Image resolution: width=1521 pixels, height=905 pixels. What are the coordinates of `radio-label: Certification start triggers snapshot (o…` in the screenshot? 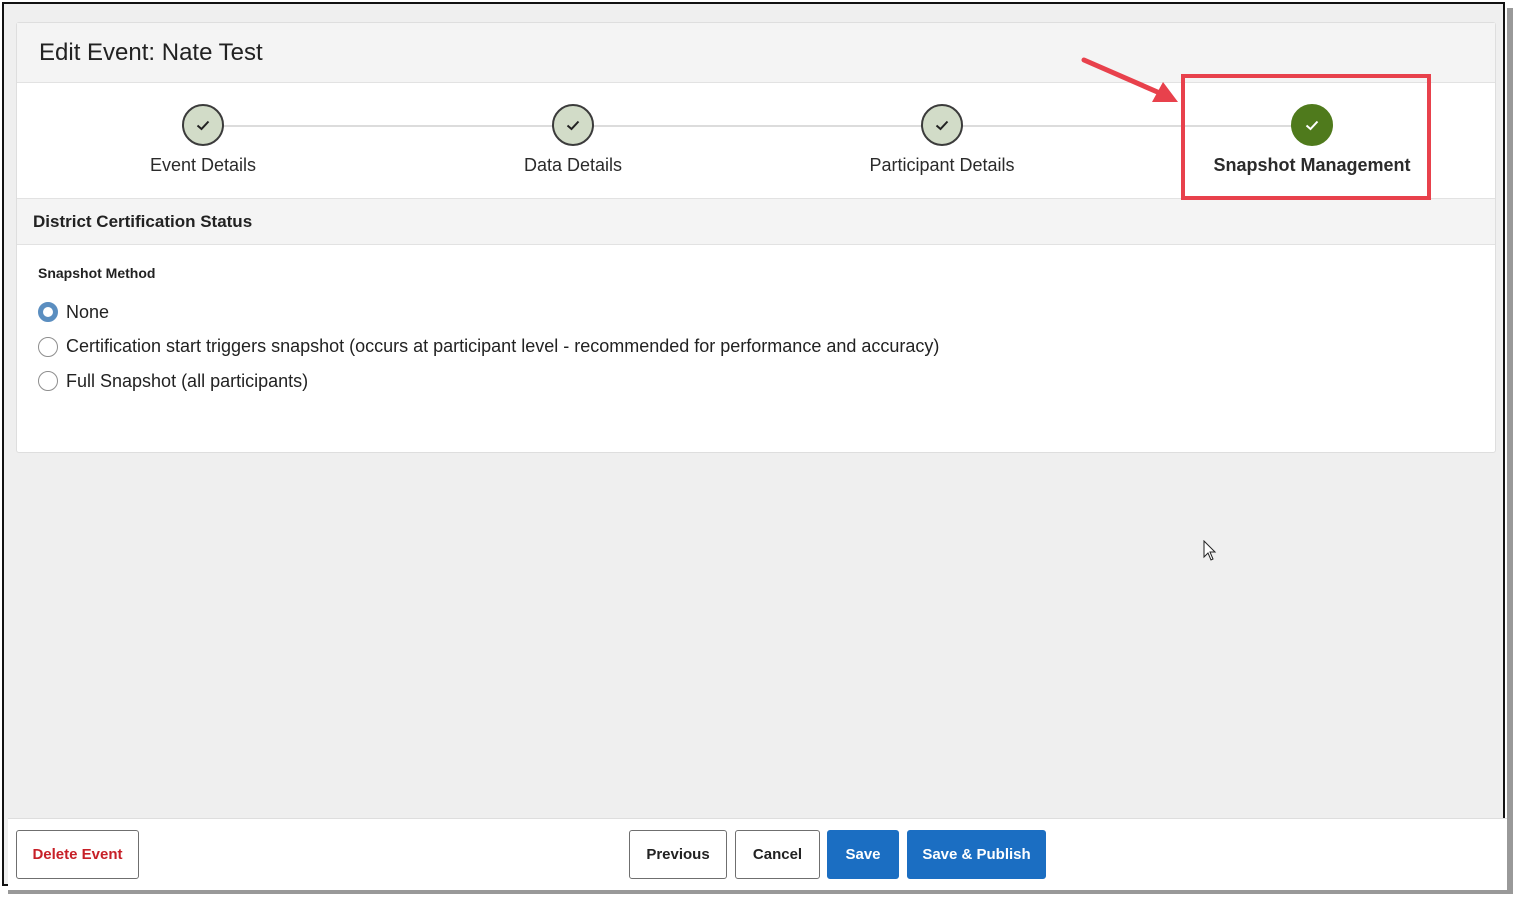 It's located at (503, 346).